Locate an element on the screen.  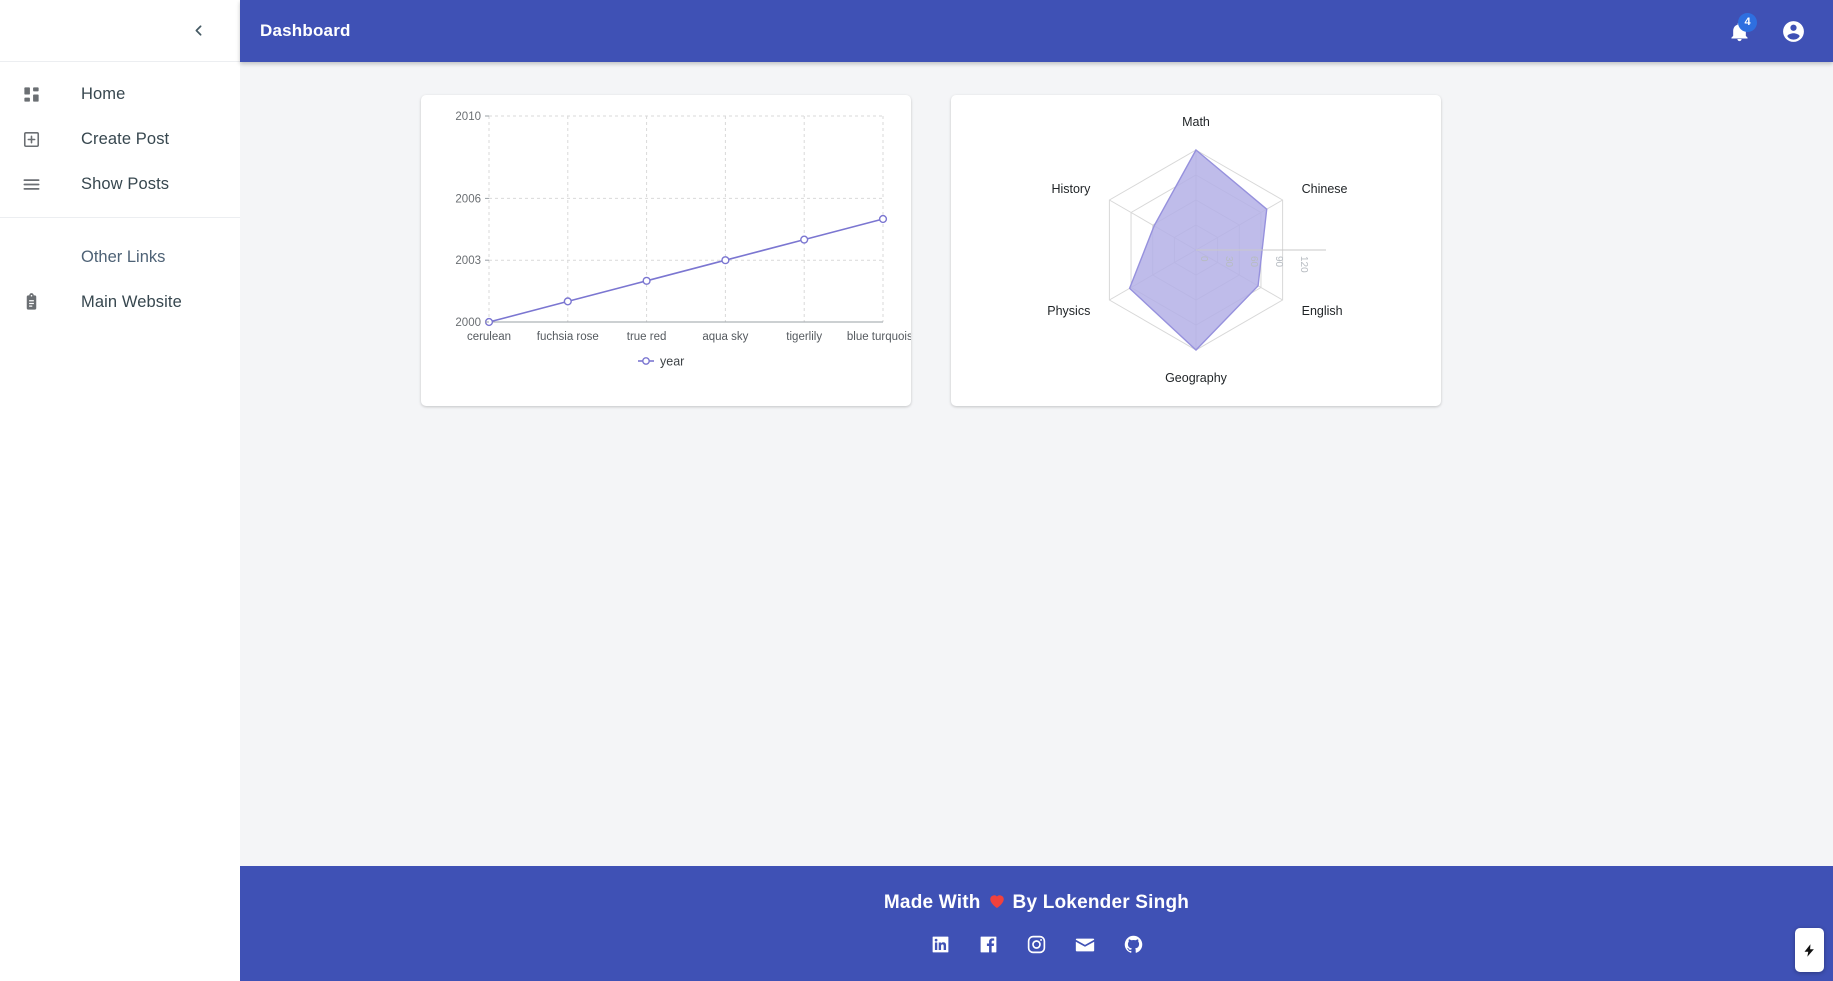
sidebar-collapse-button is located at coordinates (198, 31).